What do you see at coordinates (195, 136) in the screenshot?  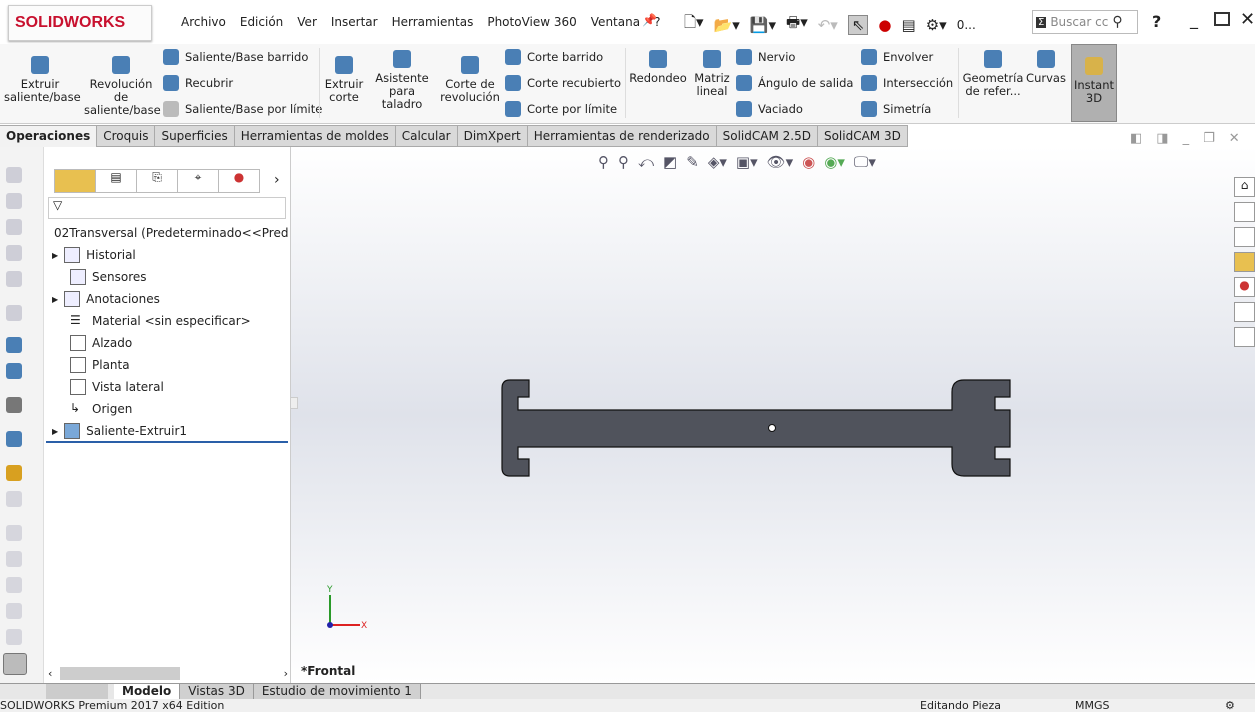 I see `tab-superficies: Superficies` at bounding box center [195, 136].